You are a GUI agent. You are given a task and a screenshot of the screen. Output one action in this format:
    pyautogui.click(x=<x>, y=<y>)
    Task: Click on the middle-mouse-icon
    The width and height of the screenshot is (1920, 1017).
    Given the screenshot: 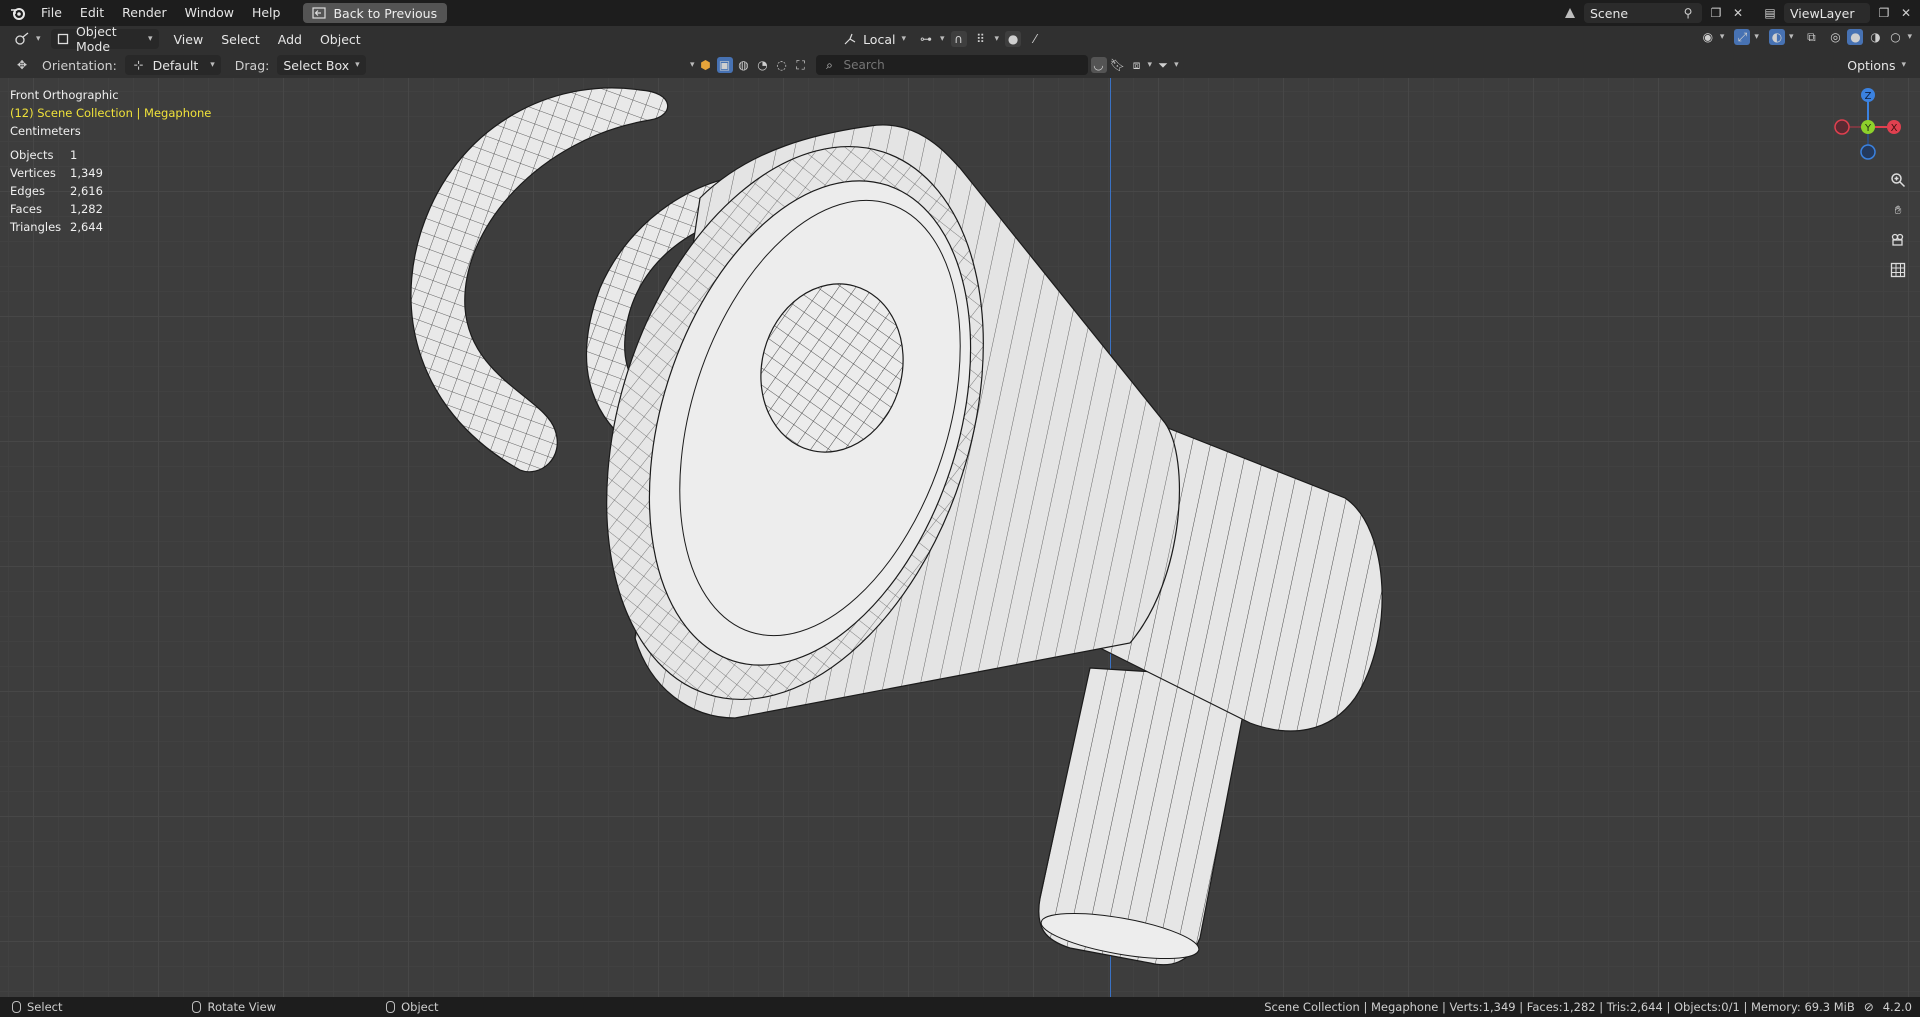 What is the action you would take?
    pyautogui.click(x=197, y=1007)
    